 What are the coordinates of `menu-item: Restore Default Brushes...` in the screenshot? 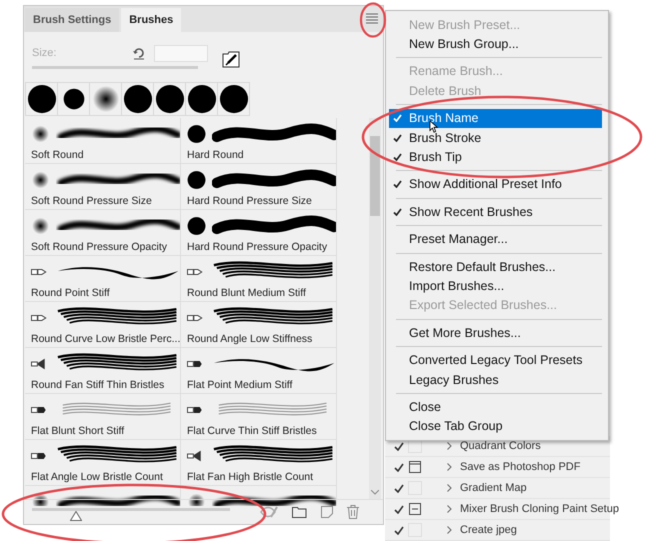 It's located at (495, 266).